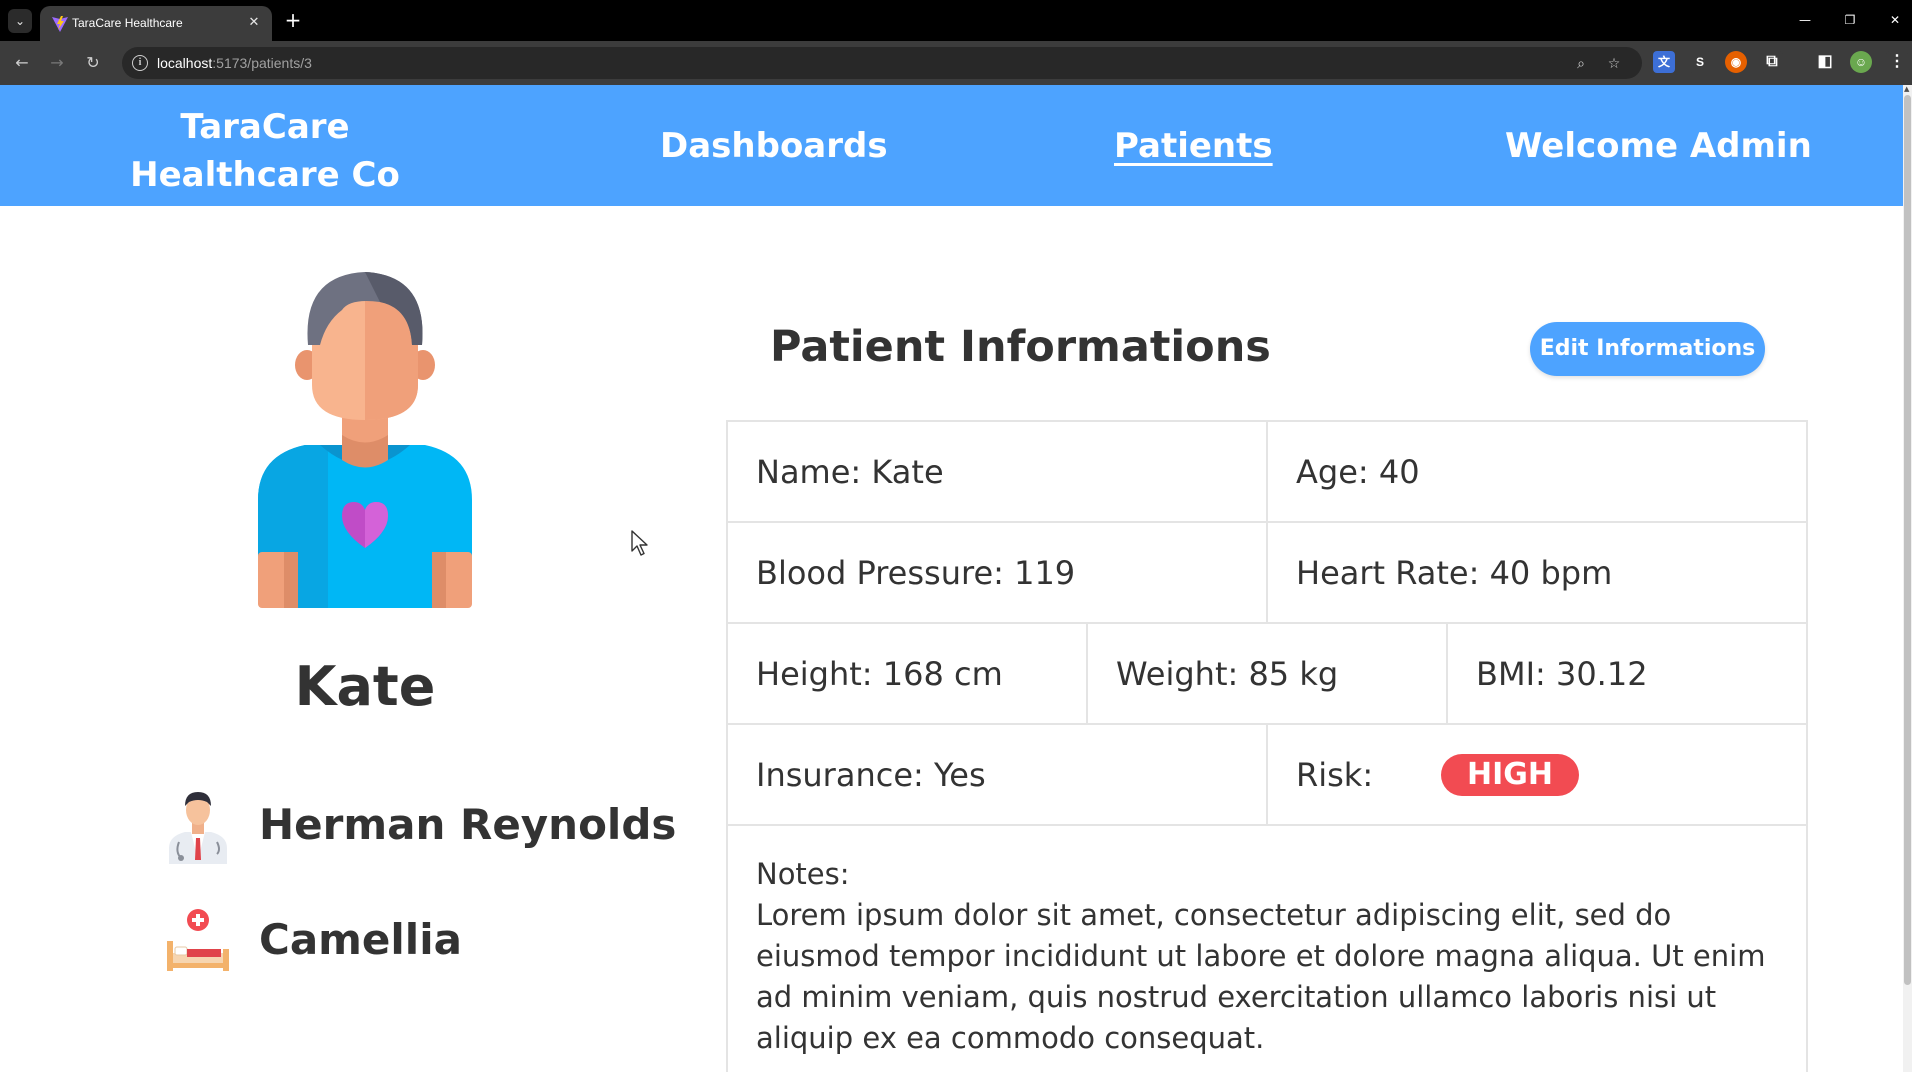 Image resolution: width=1912 pixels, height=1072 pixels. What do you see at coordinates (1538, 572) in the screenshot?
I see `heart-rate-field: Heart Rate: 40 bpm` at bounding box center [1538, 572].